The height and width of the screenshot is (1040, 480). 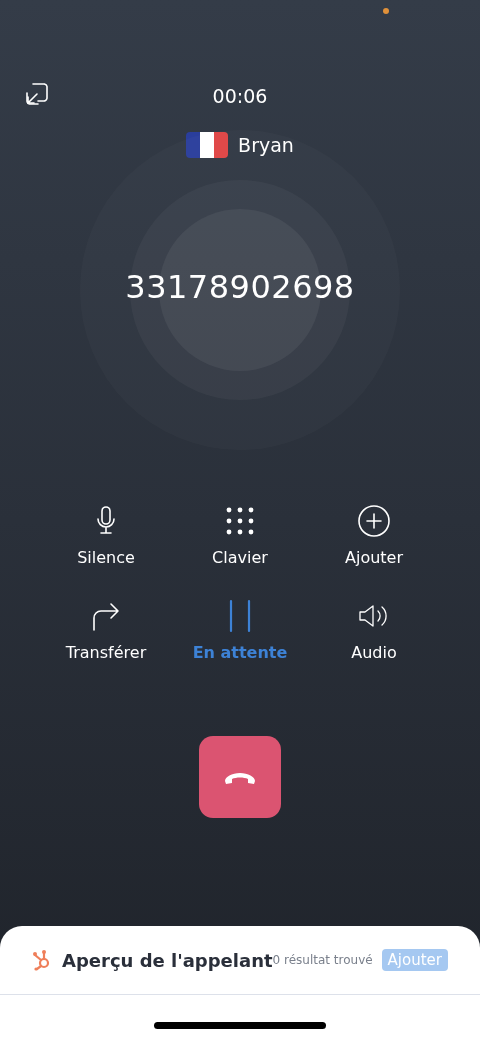 What do you see at coordinates (37, 94) in the screenshot?
I see `minimize-icon` at bounding box center [37, 94].